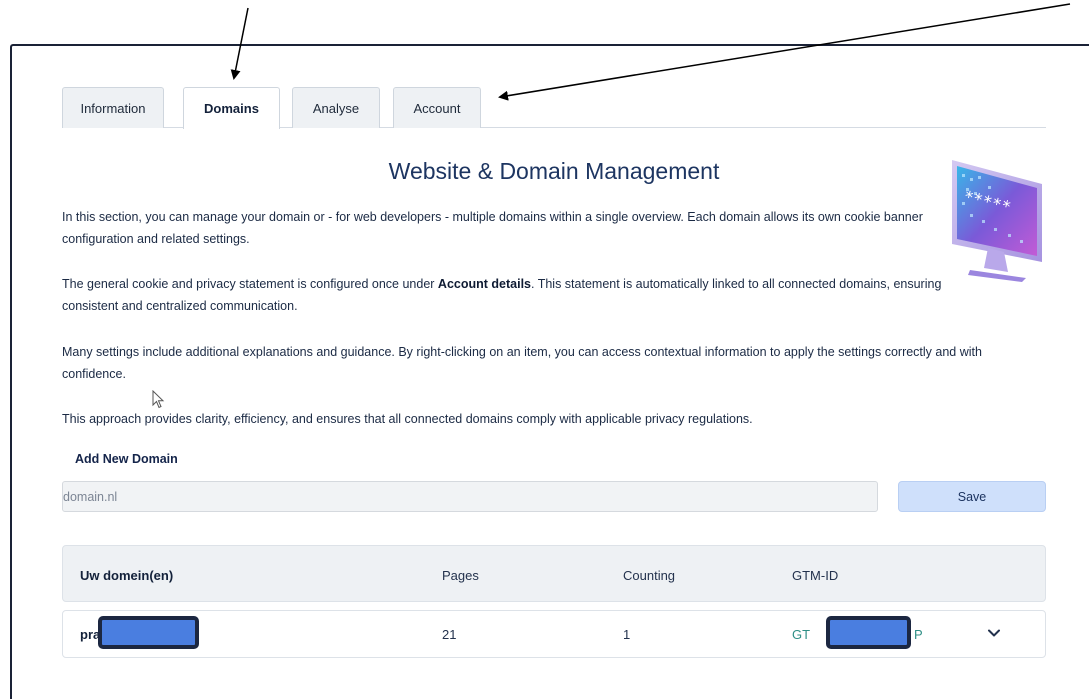 Image resolution: width=1089 pixels, height=699 pixels. Describe the element at coordinates (470, 496) in the screenshot. I see `domain-input` at that location.